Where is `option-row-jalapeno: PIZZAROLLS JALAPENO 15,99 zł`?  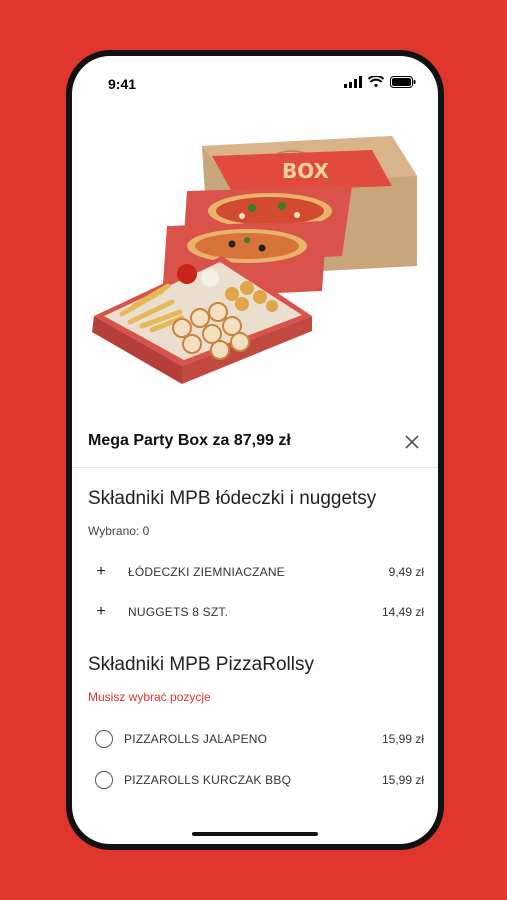 option-row-jalapeno: PIZZAROLLS JALAPENO 15,99 zł is located at coordinates (255, 739).